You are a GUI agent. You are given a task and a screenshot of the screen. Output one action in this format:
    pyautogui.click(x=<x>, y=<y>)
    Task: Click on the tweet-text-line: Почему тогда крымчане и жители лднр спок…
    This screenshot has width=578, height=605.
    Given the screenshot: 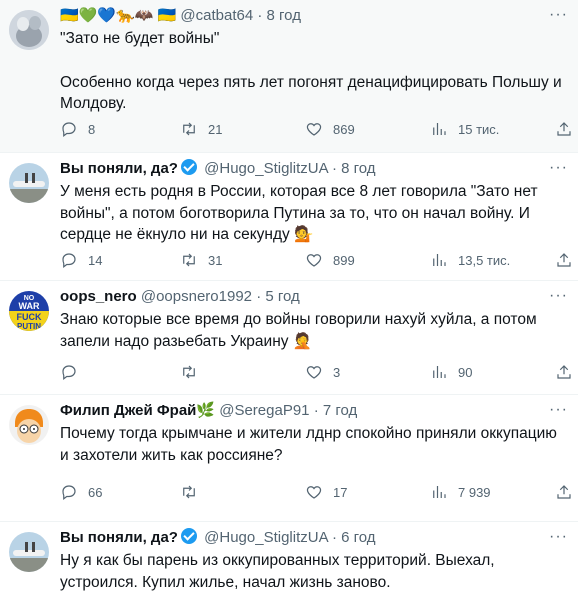 What is the action you would take?
    pyautogui.click(x=308, y=444)
    